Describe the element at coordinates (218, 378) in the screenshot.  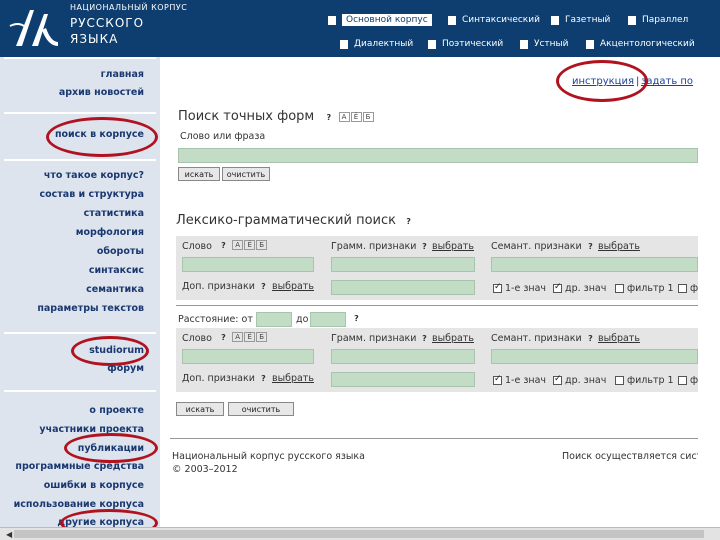
I see `extra-label: Доп. признаки` at that location.